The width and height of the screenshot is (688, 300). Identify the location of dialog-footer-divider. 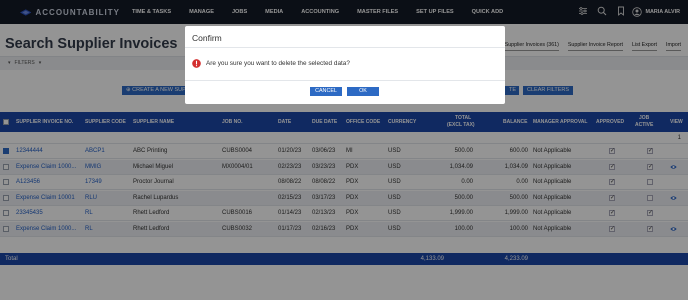
(345, 80).